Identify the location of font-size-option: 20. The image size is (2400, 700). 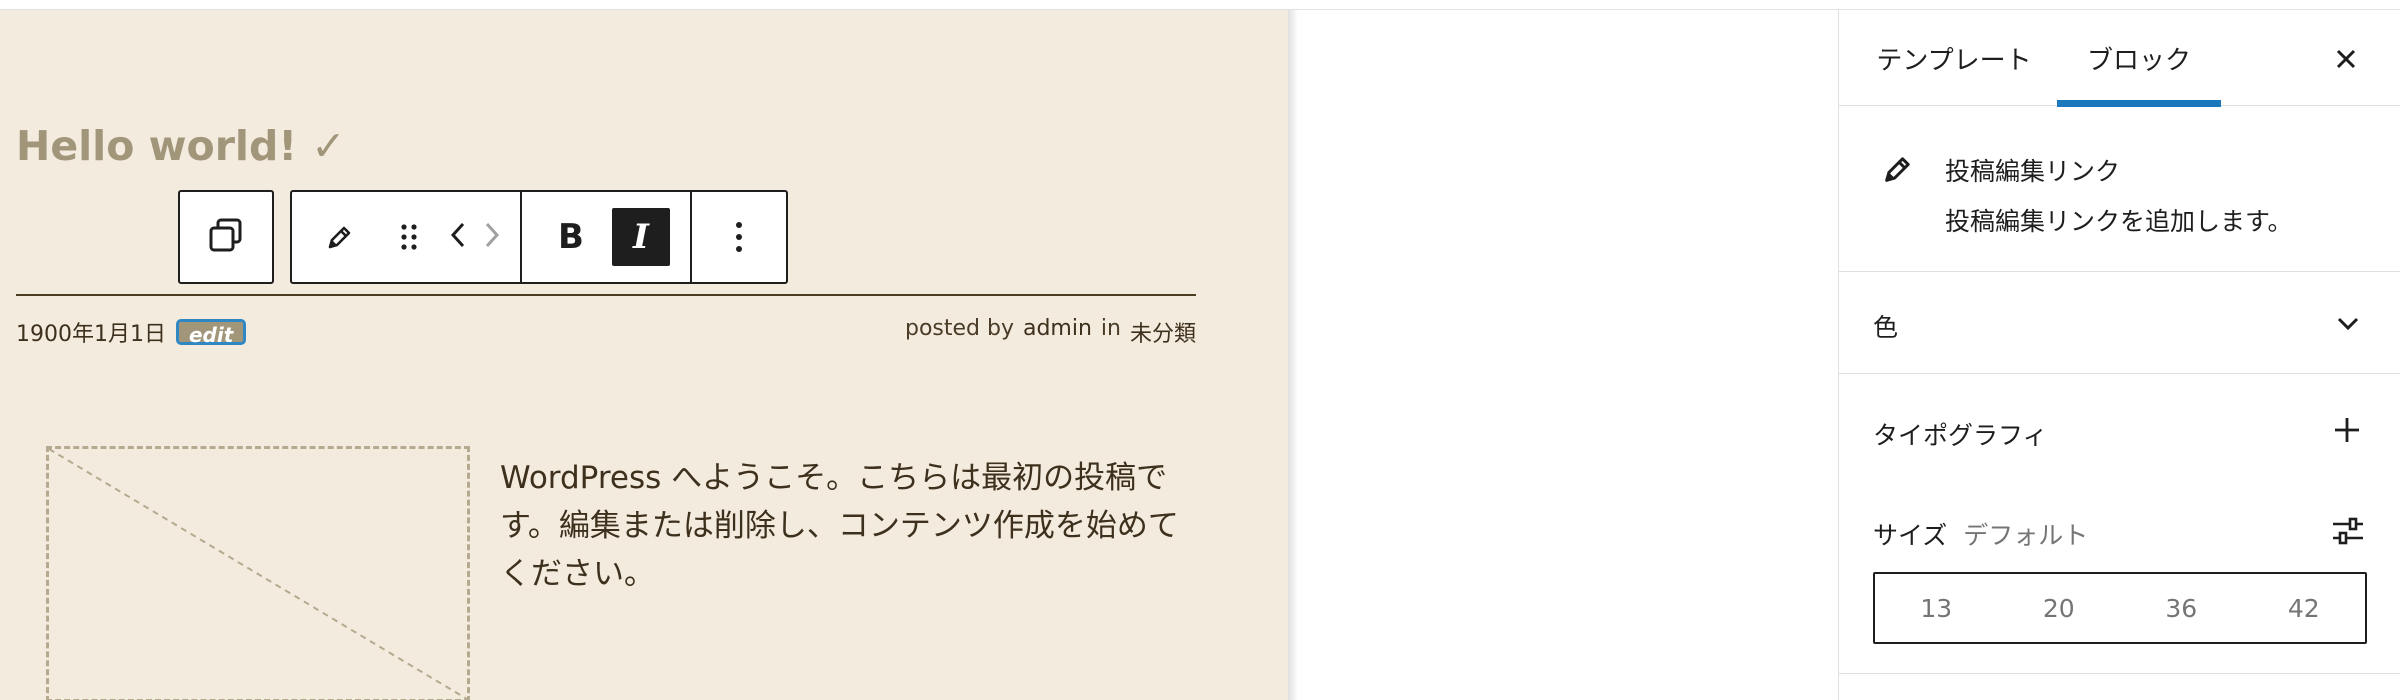
(2059, 608).